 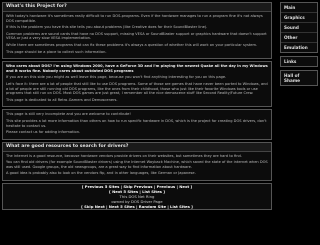 I want to click on sidebar-shame-group: Hall of Shame, so click(x=299, y=78).